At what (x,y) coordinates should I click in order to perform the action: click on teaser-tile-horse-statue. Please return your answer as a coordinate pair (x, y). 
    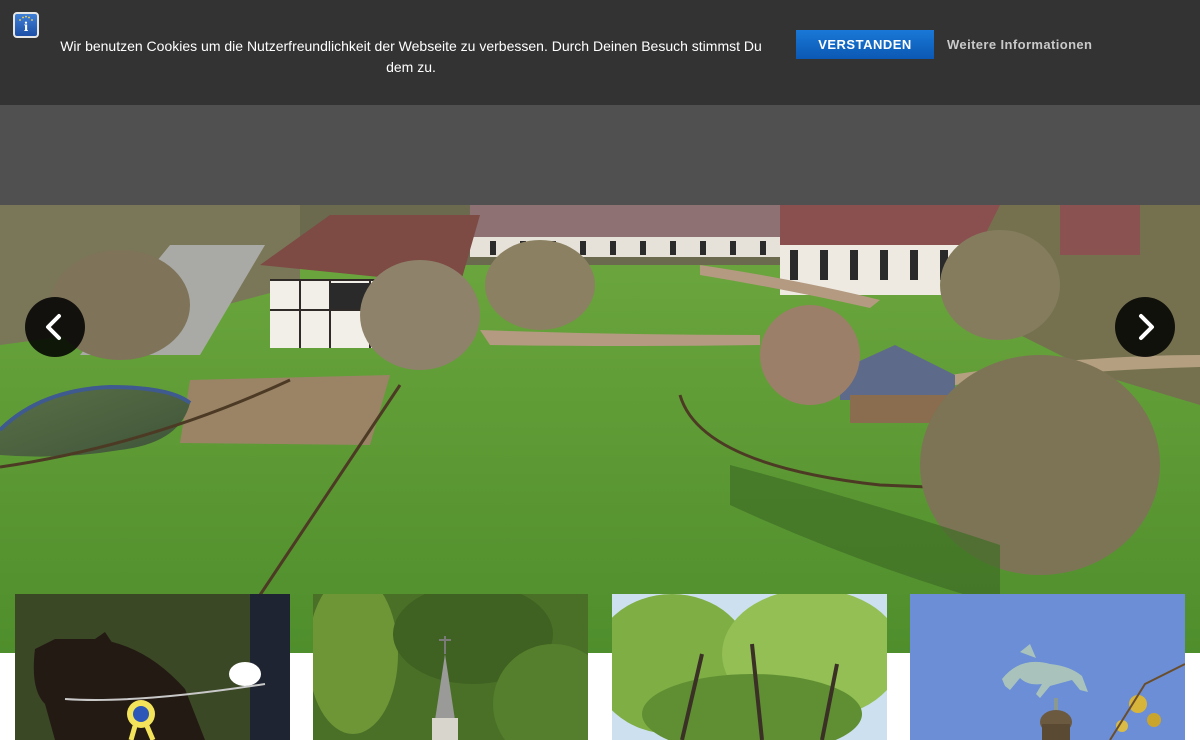
    Looking at the image, I should click on (1047, 667).